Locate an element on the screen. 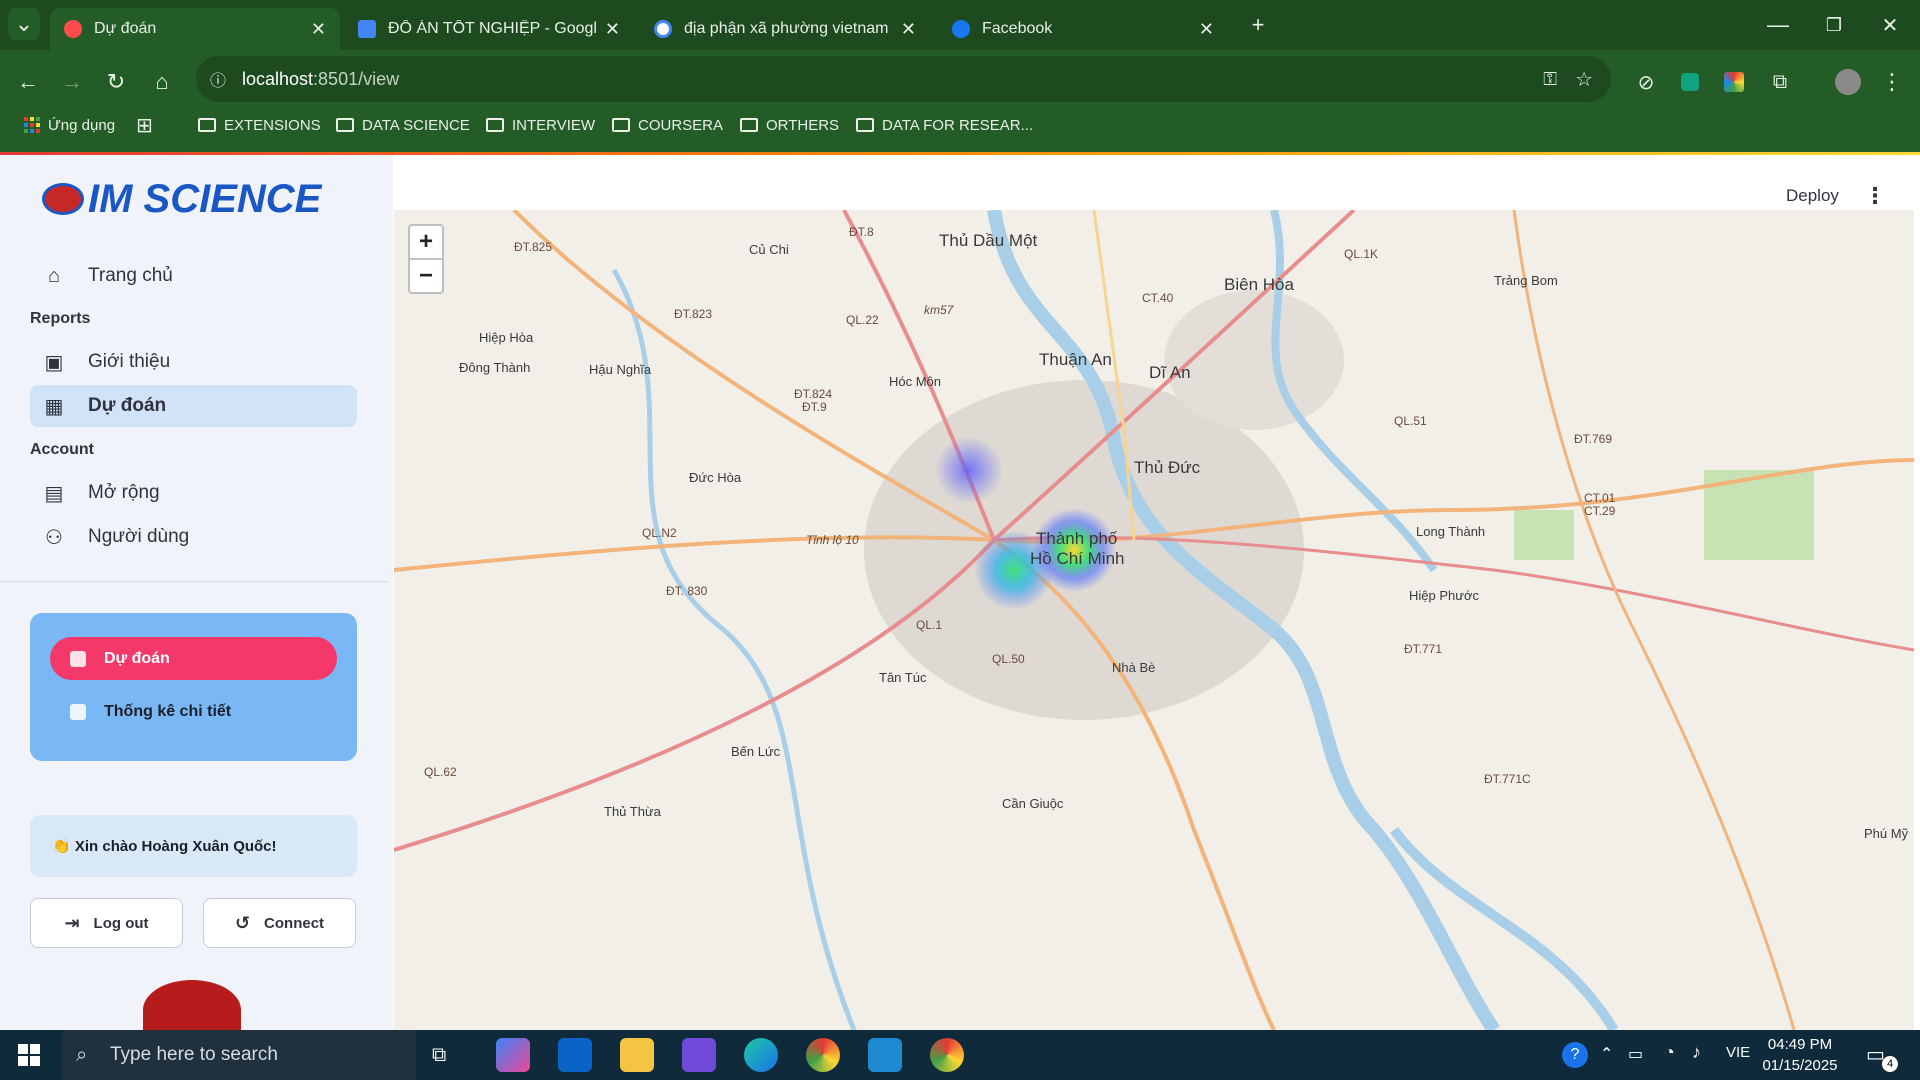  place-label: Hiệp Hòa is located at coordinates (506, 337).